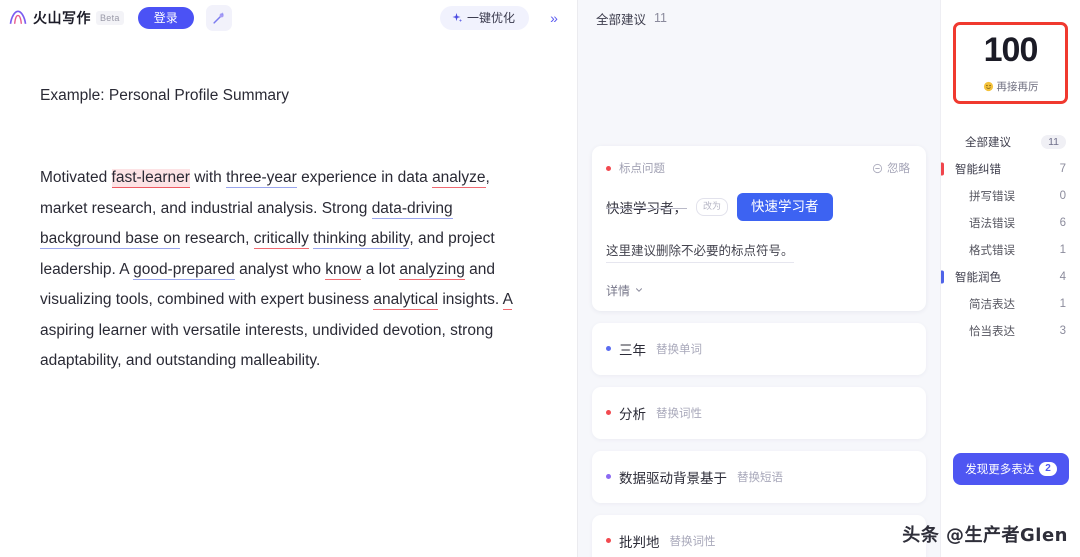 Image resolution: width=1080 pixels, height=557 pixels. I want to click on suggestions-header-title: 全部建议, so click(621, 19).